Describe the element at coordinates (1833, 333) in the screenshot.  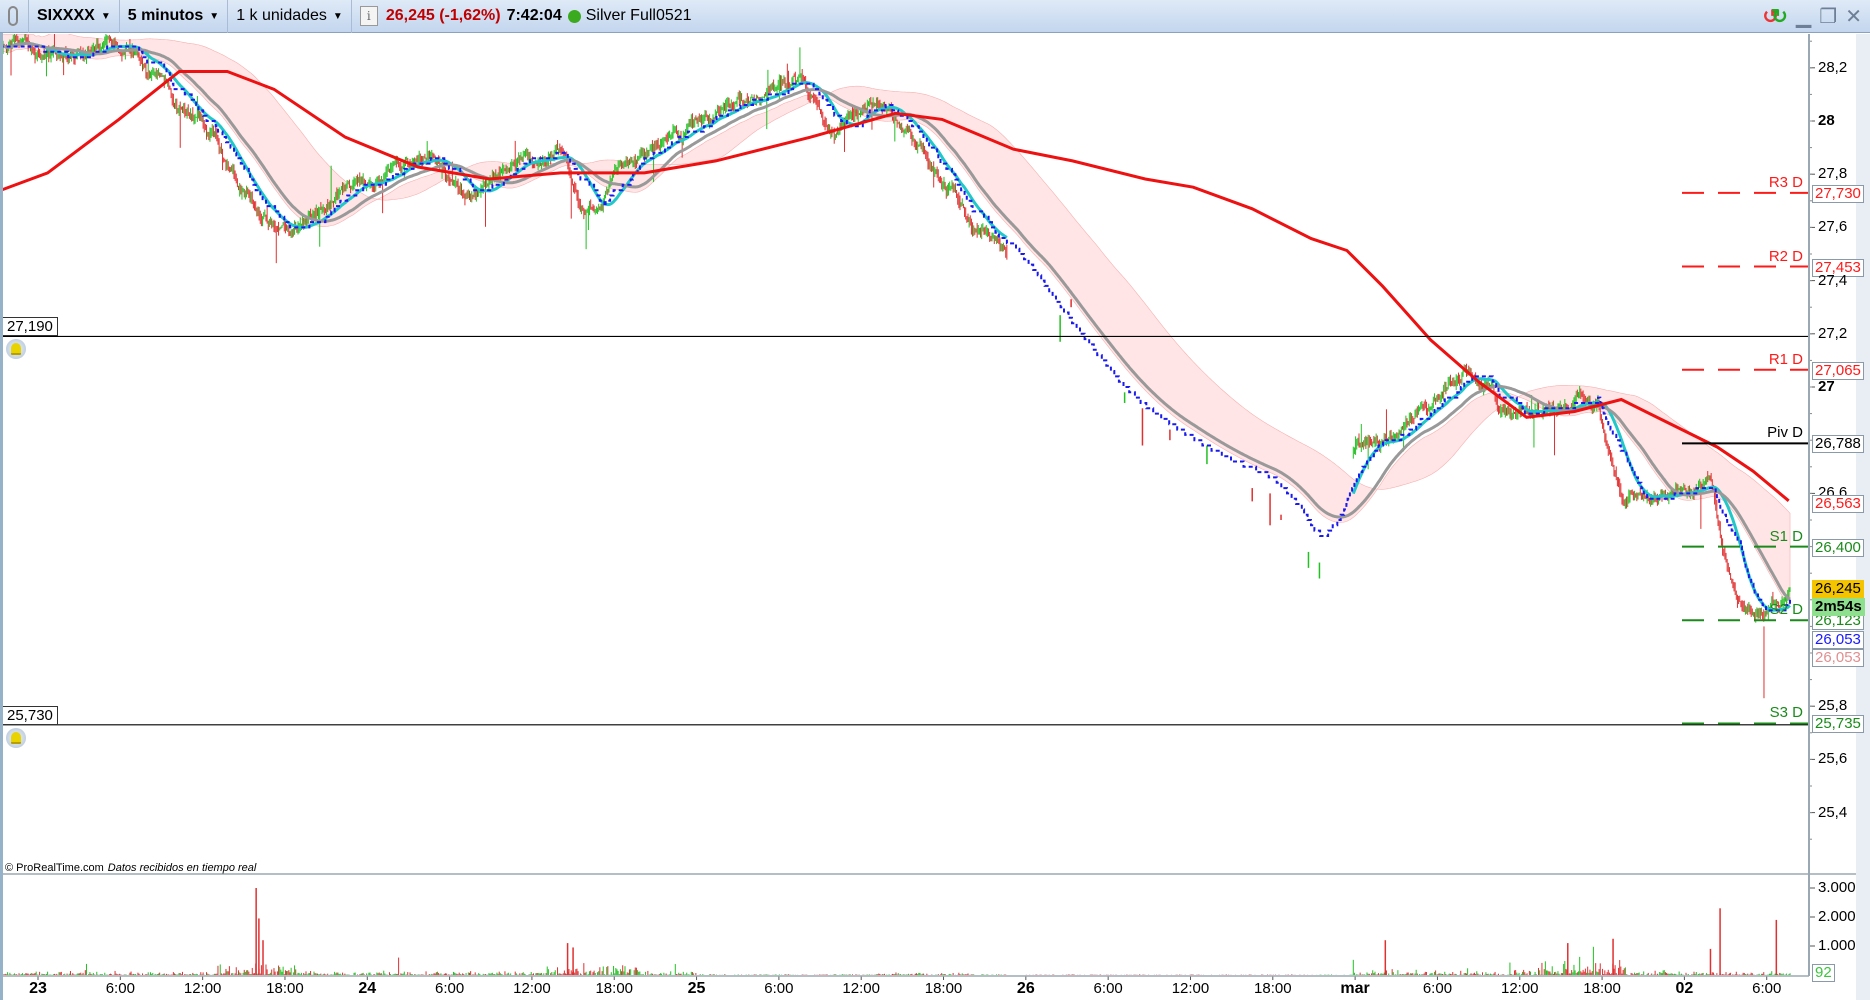
I see `price-tick-label: 27,2` at that location.